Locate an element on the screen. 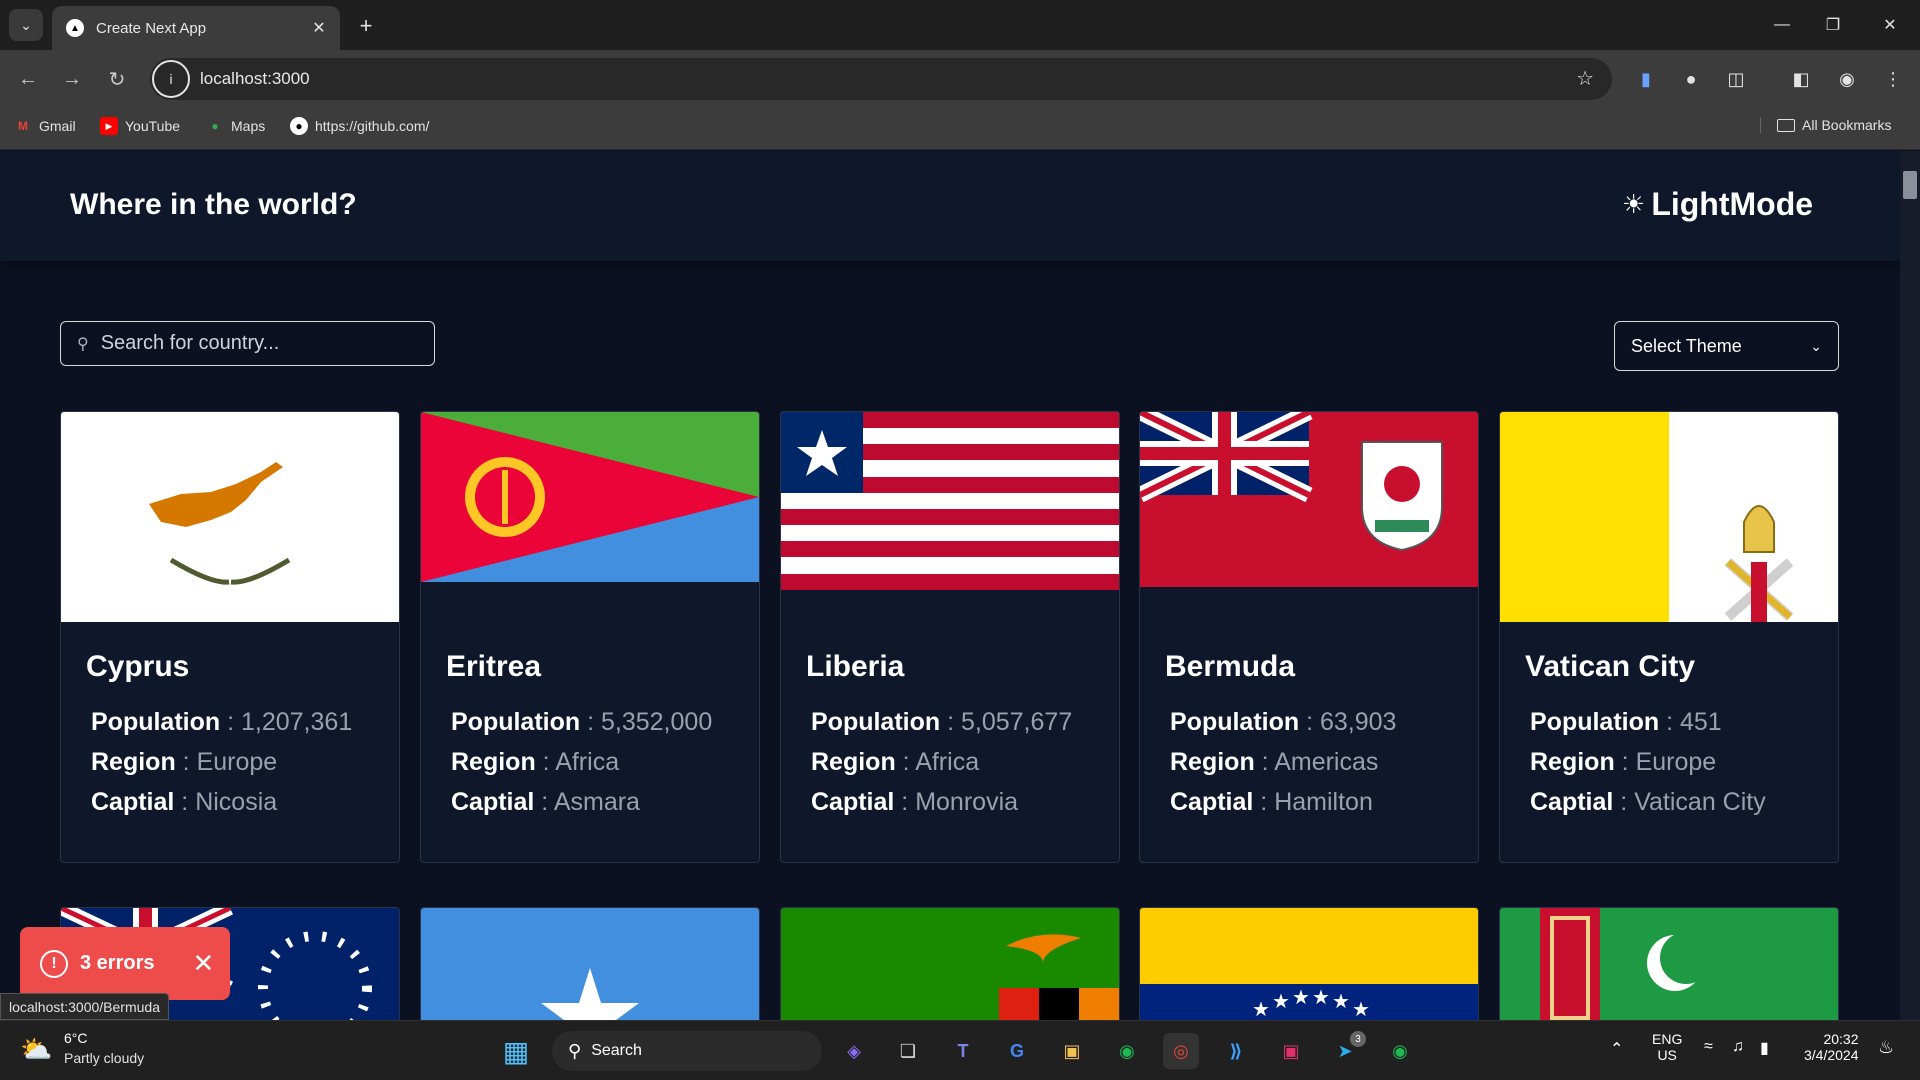  country-name: Cyprus is located at coordinates (138, 666).